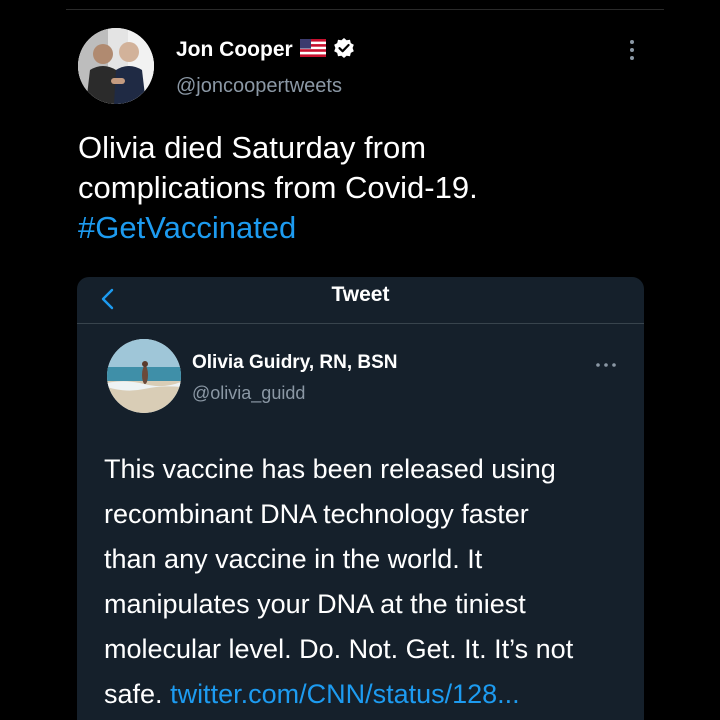  I want to click on author-avatar, so click(116, 66).